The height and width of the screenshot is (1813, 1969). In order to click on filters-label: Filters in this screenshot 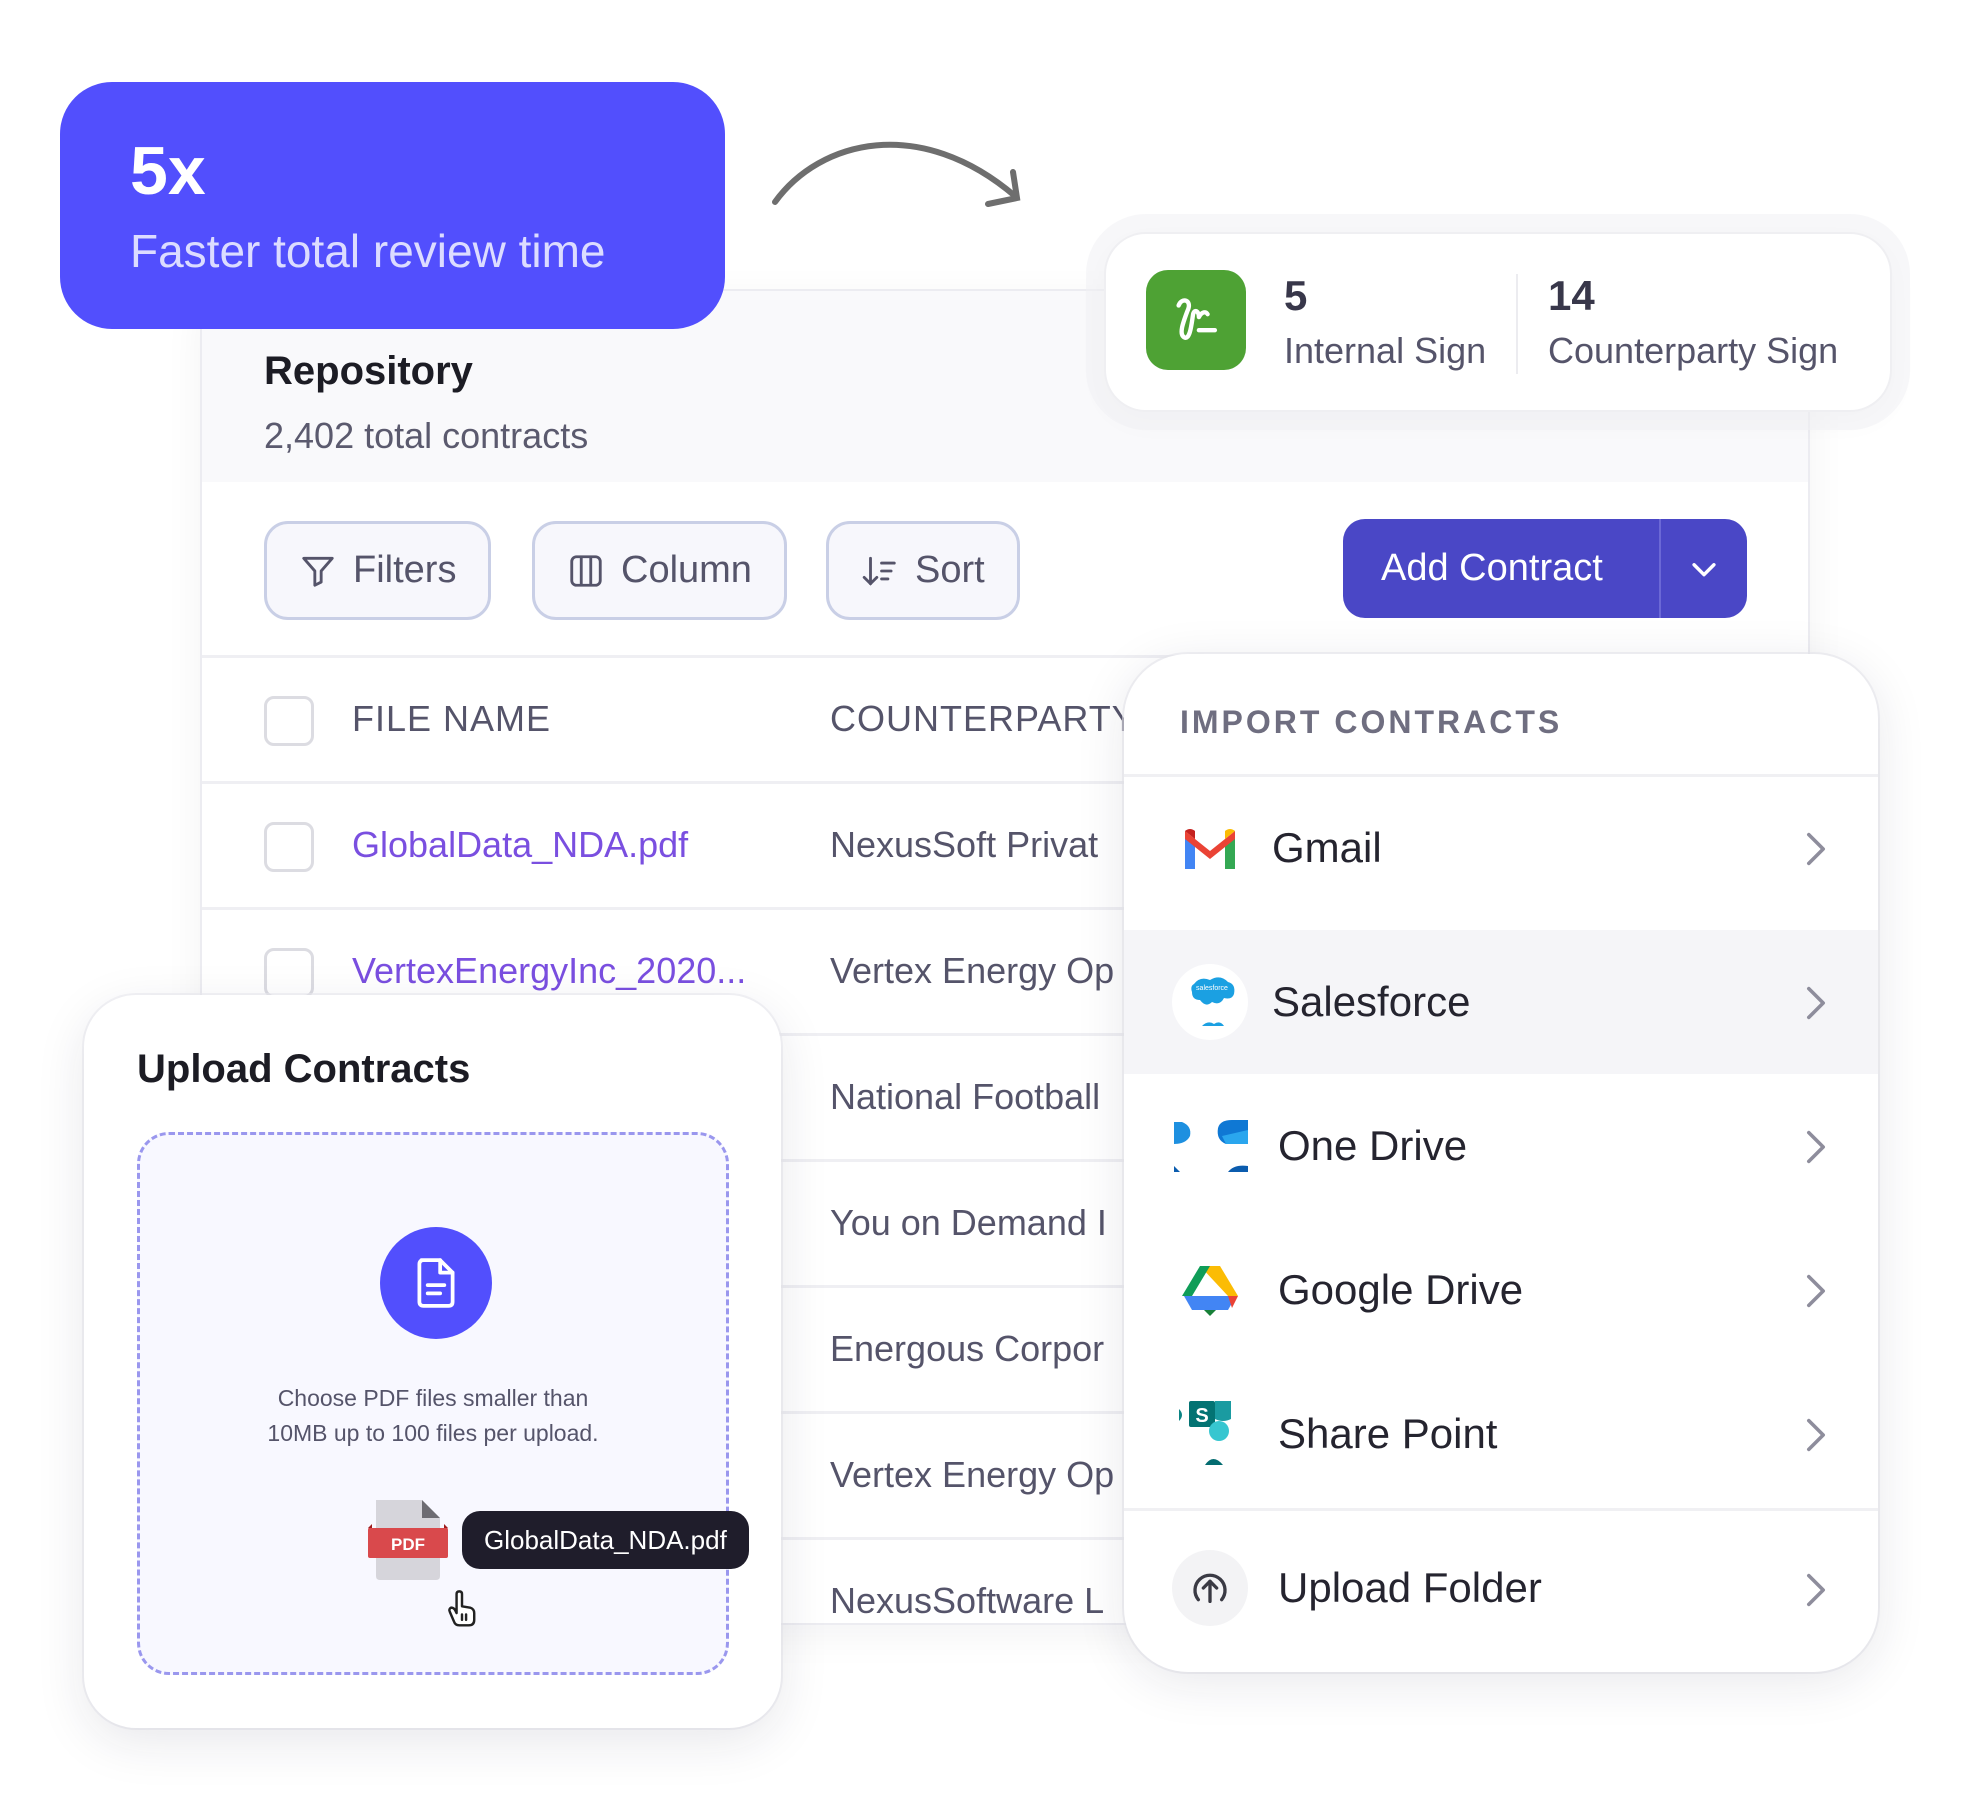, I will do `click(405, 570)`.